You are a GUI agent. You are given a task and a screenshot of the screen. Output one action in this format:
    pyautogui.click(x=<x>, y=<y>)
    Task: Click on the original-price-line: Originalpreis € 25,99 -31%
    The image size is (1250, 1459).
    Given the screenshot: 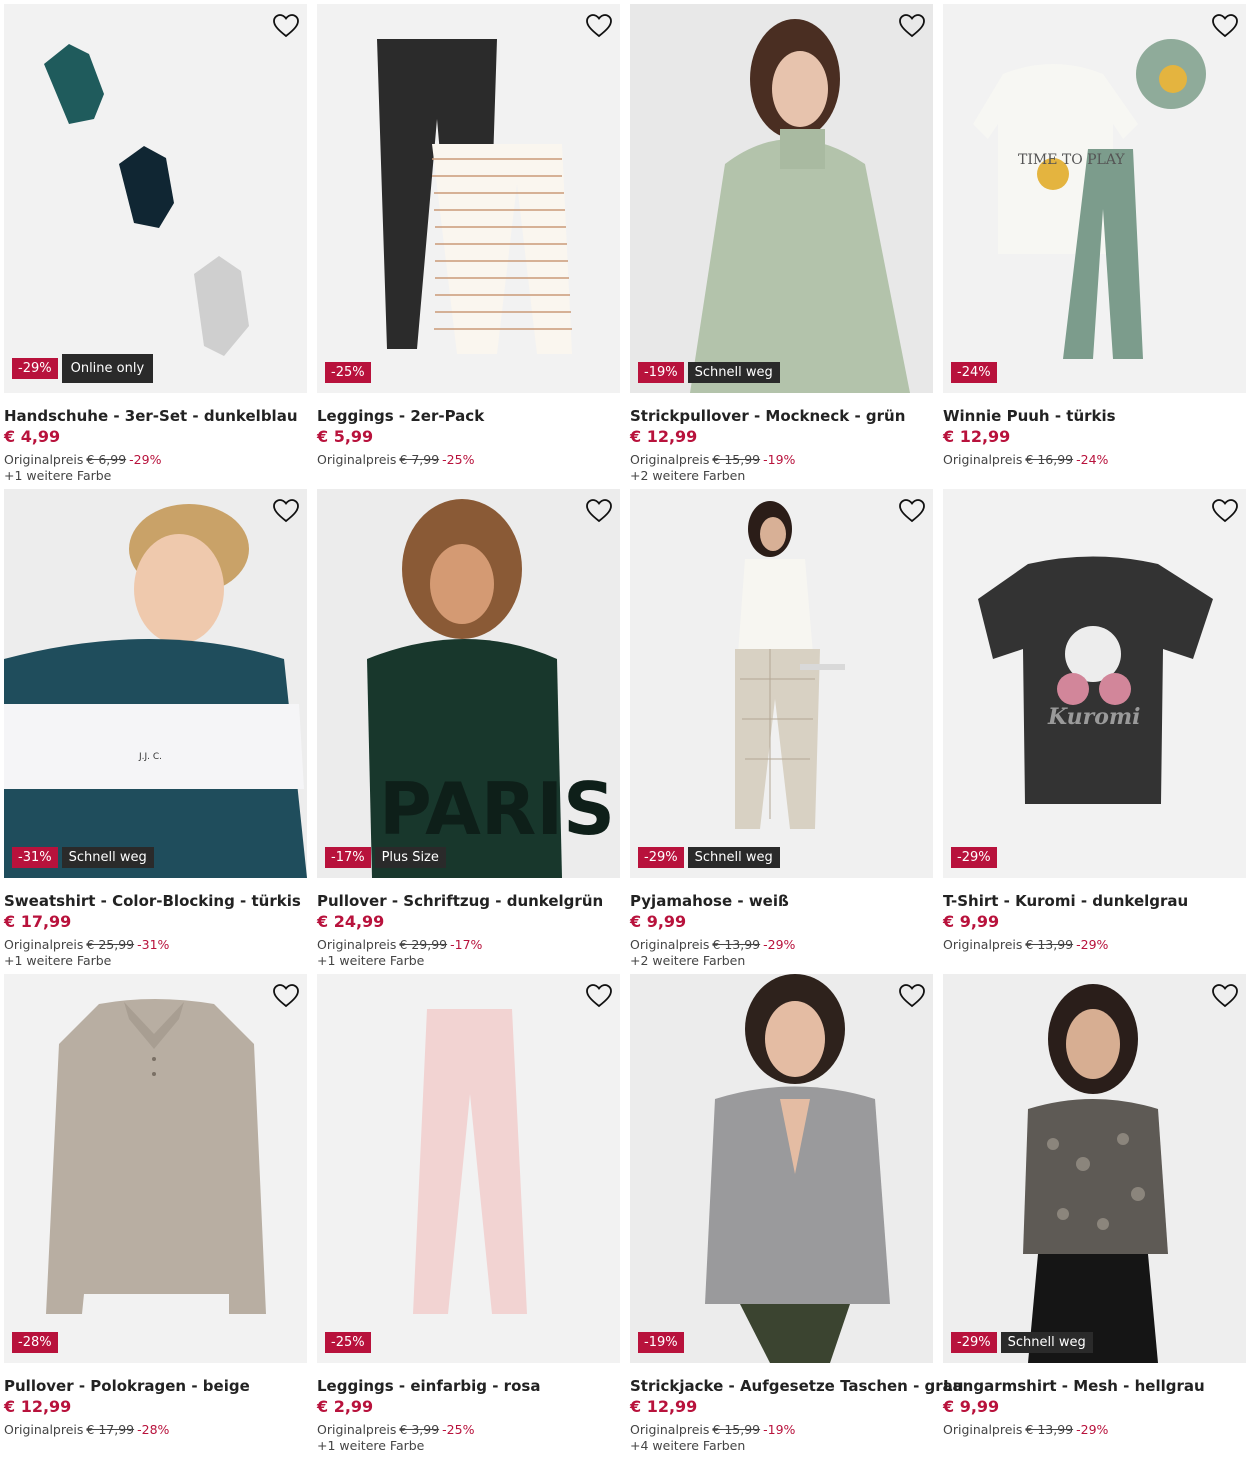 What is the action you would take?
    pyautogui.click(x=155, y=944)
    